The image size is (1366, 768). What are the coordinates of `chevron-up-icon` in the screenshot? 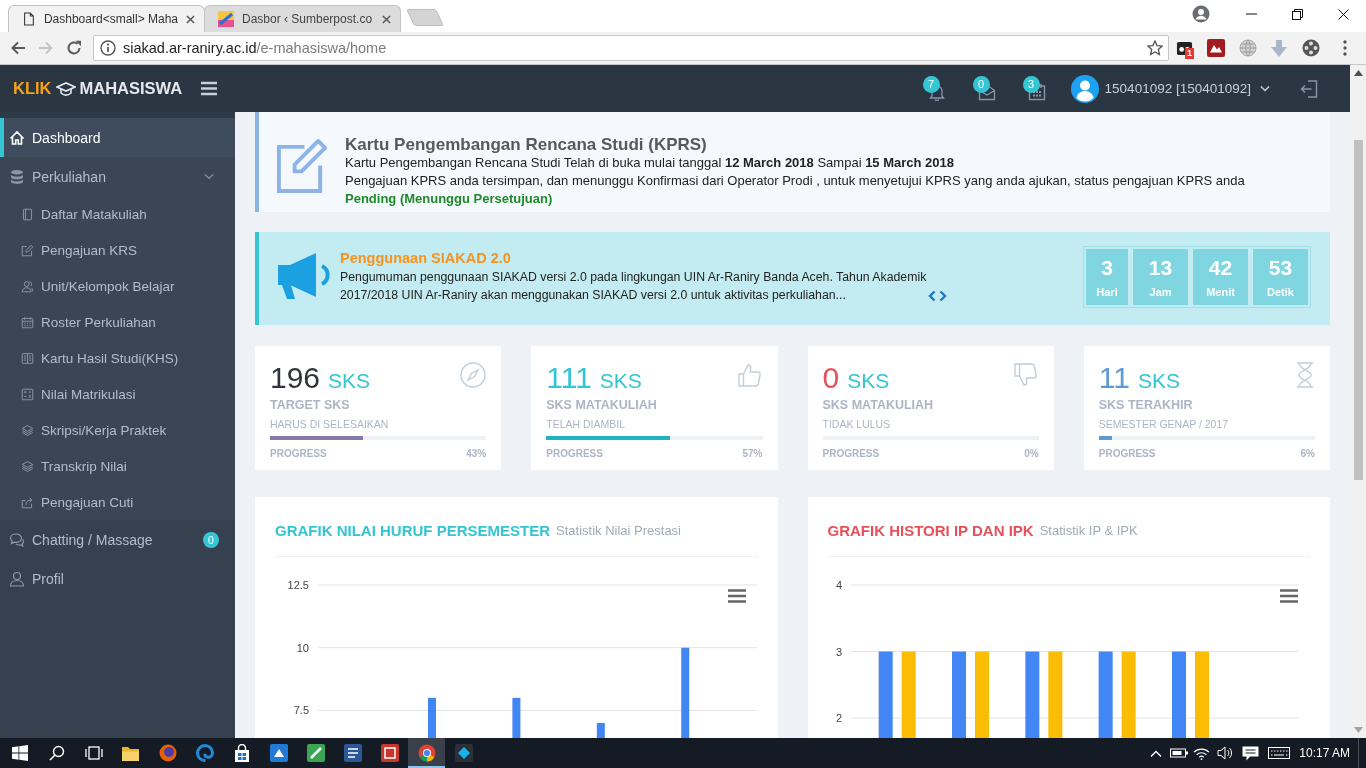 It's located at (1155, 753).